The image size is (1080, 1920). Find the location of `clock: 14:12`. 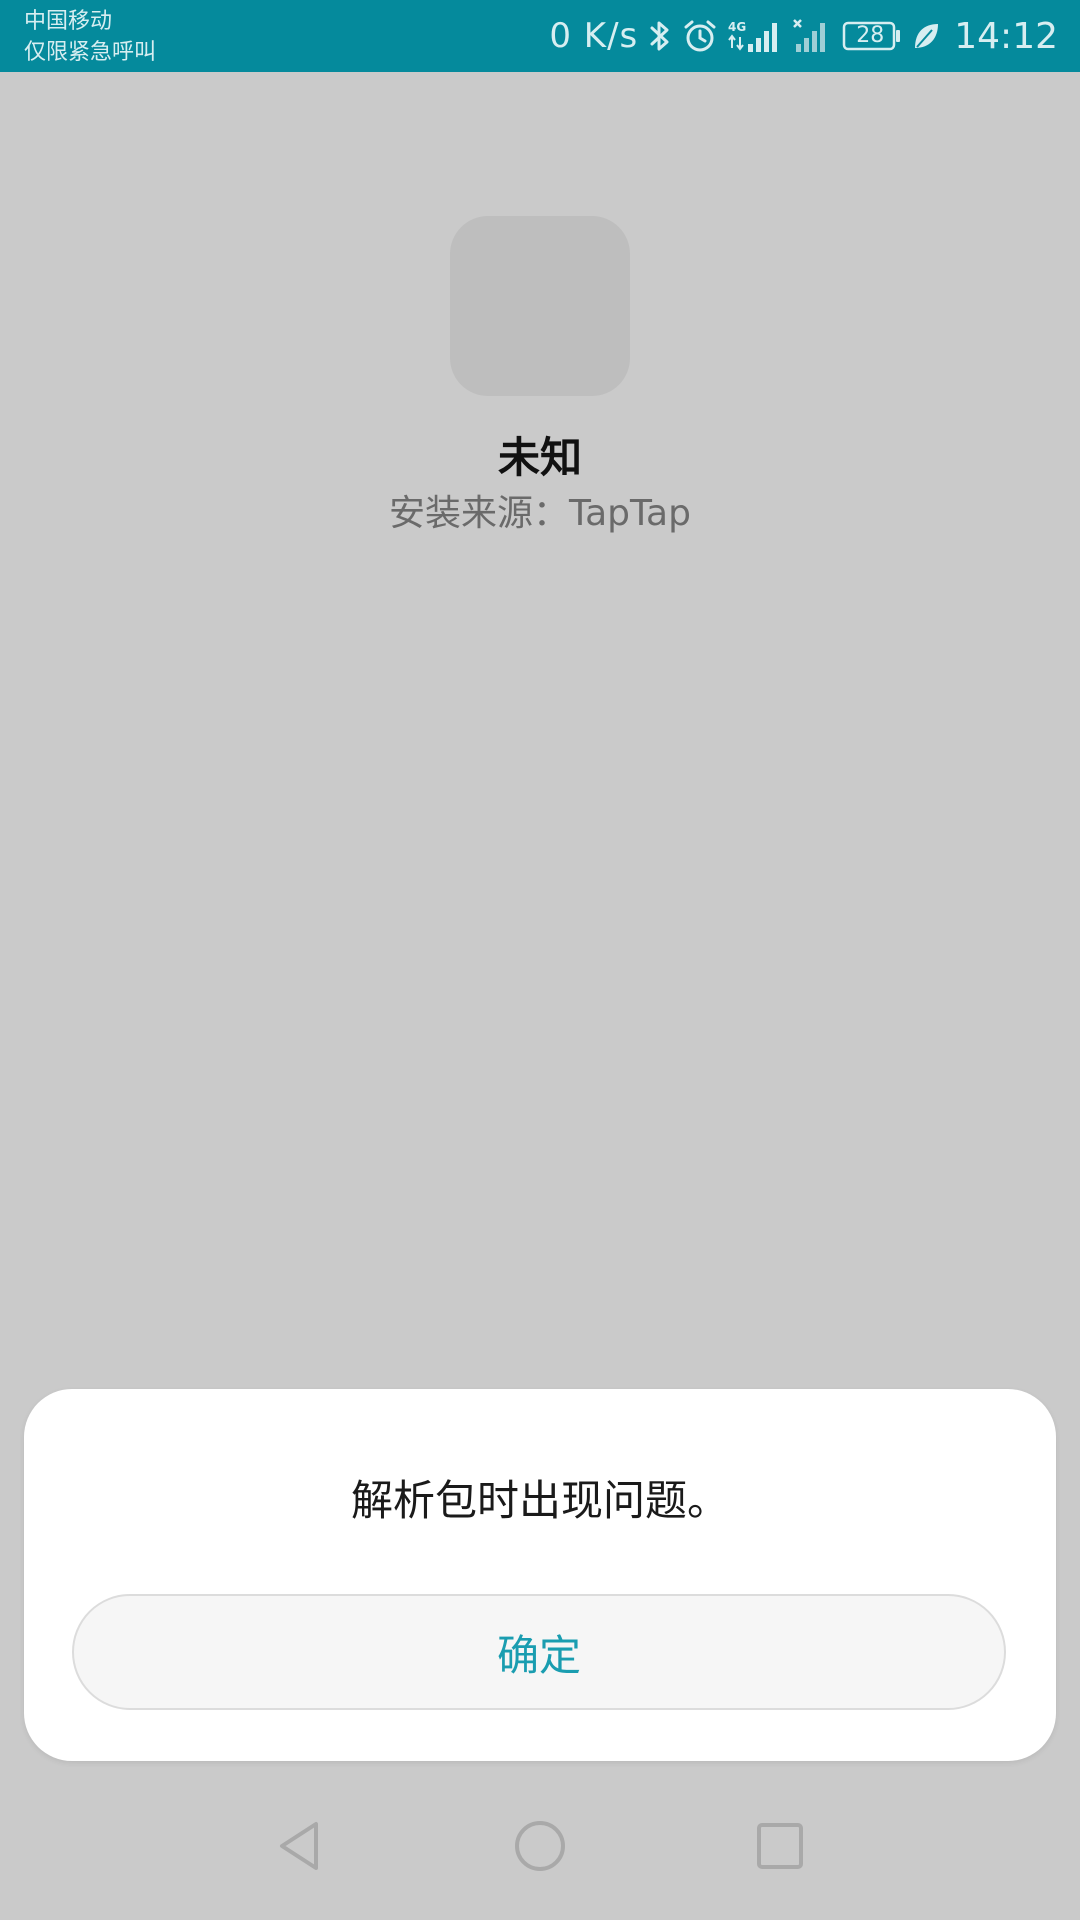

clock: 14:12 is located at coordinates (1006, 36).